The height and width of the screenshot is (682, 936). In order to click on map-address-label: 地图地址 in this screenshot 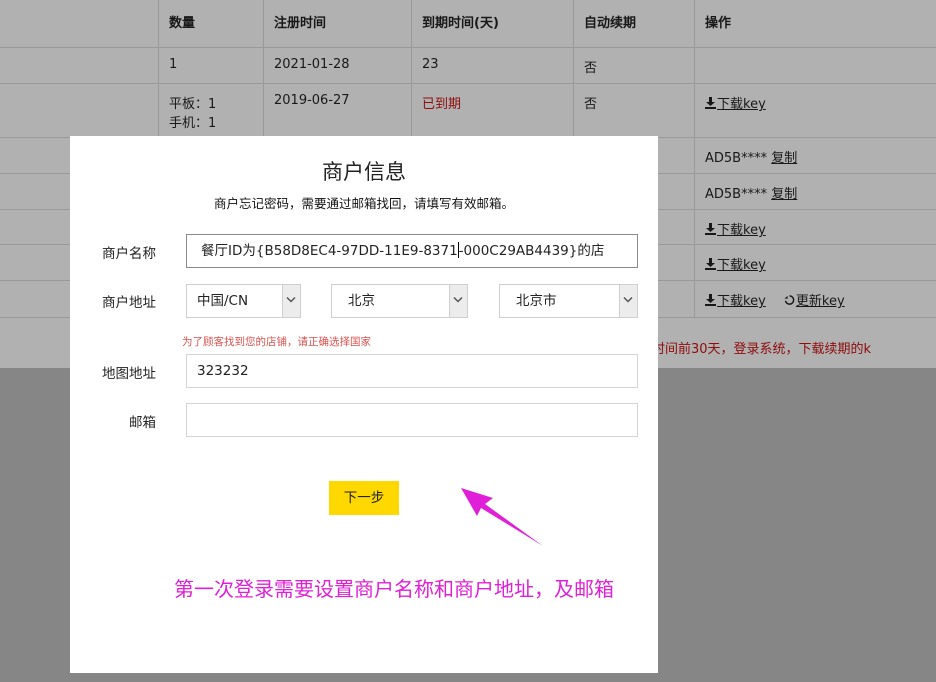, I will do `click(129, 374)`.